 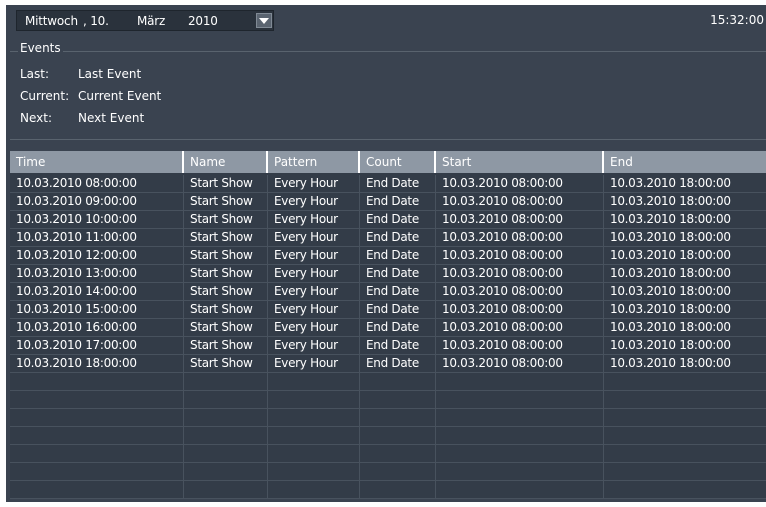 What do you see at coordinates (314, 162) in the screenshot?
I see `column-header-pattern: Pattern` at bounding box center [314, 162].